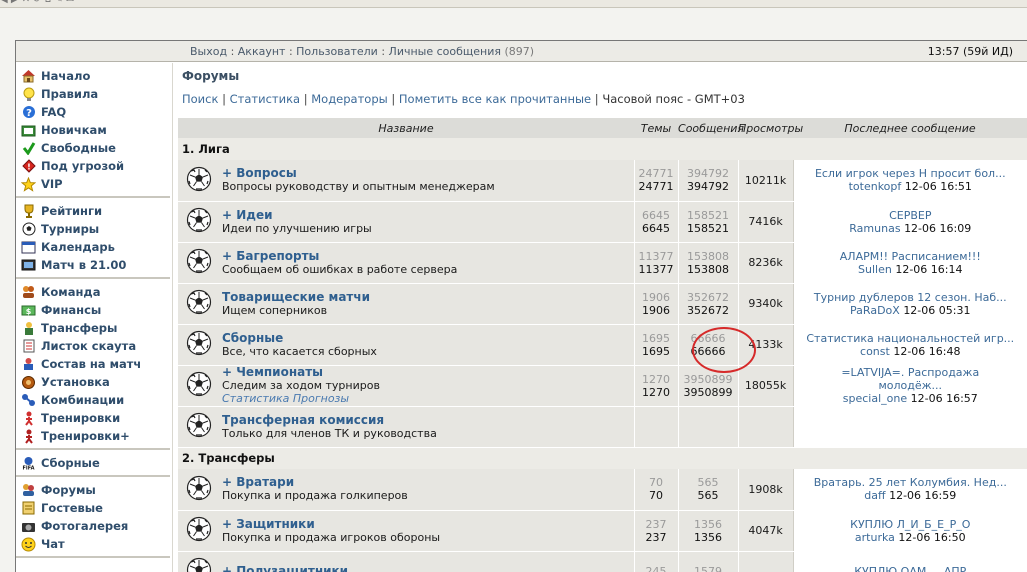 Image resolution: width=1027 pixels, height=572 pixels. I want to click on sidebar-item: Начало, so click(93, 76).